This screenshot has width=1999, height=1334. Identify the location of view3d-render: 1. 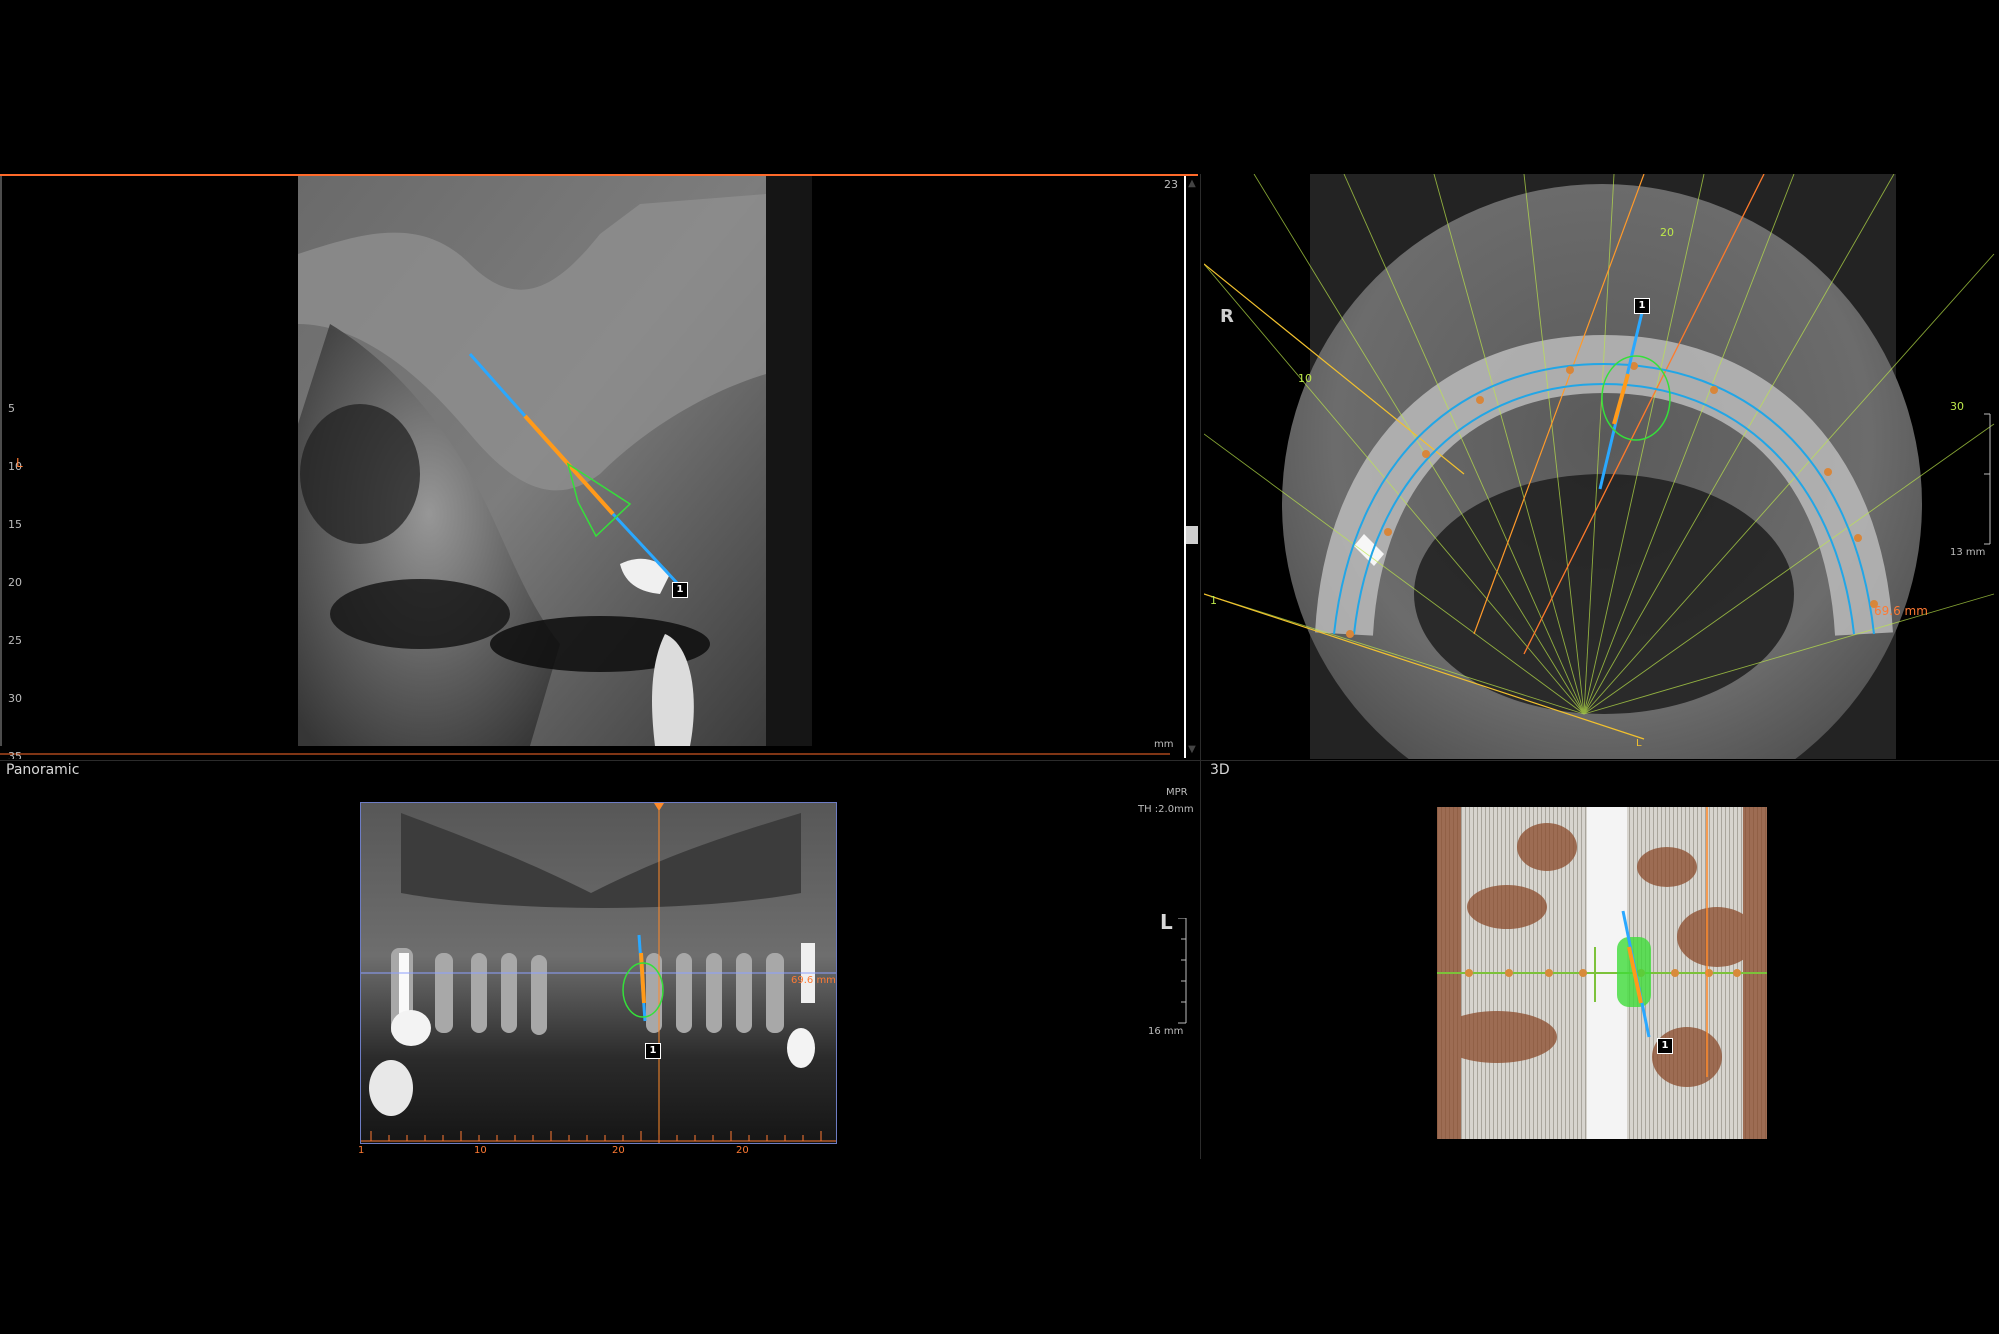
(1602, 973).